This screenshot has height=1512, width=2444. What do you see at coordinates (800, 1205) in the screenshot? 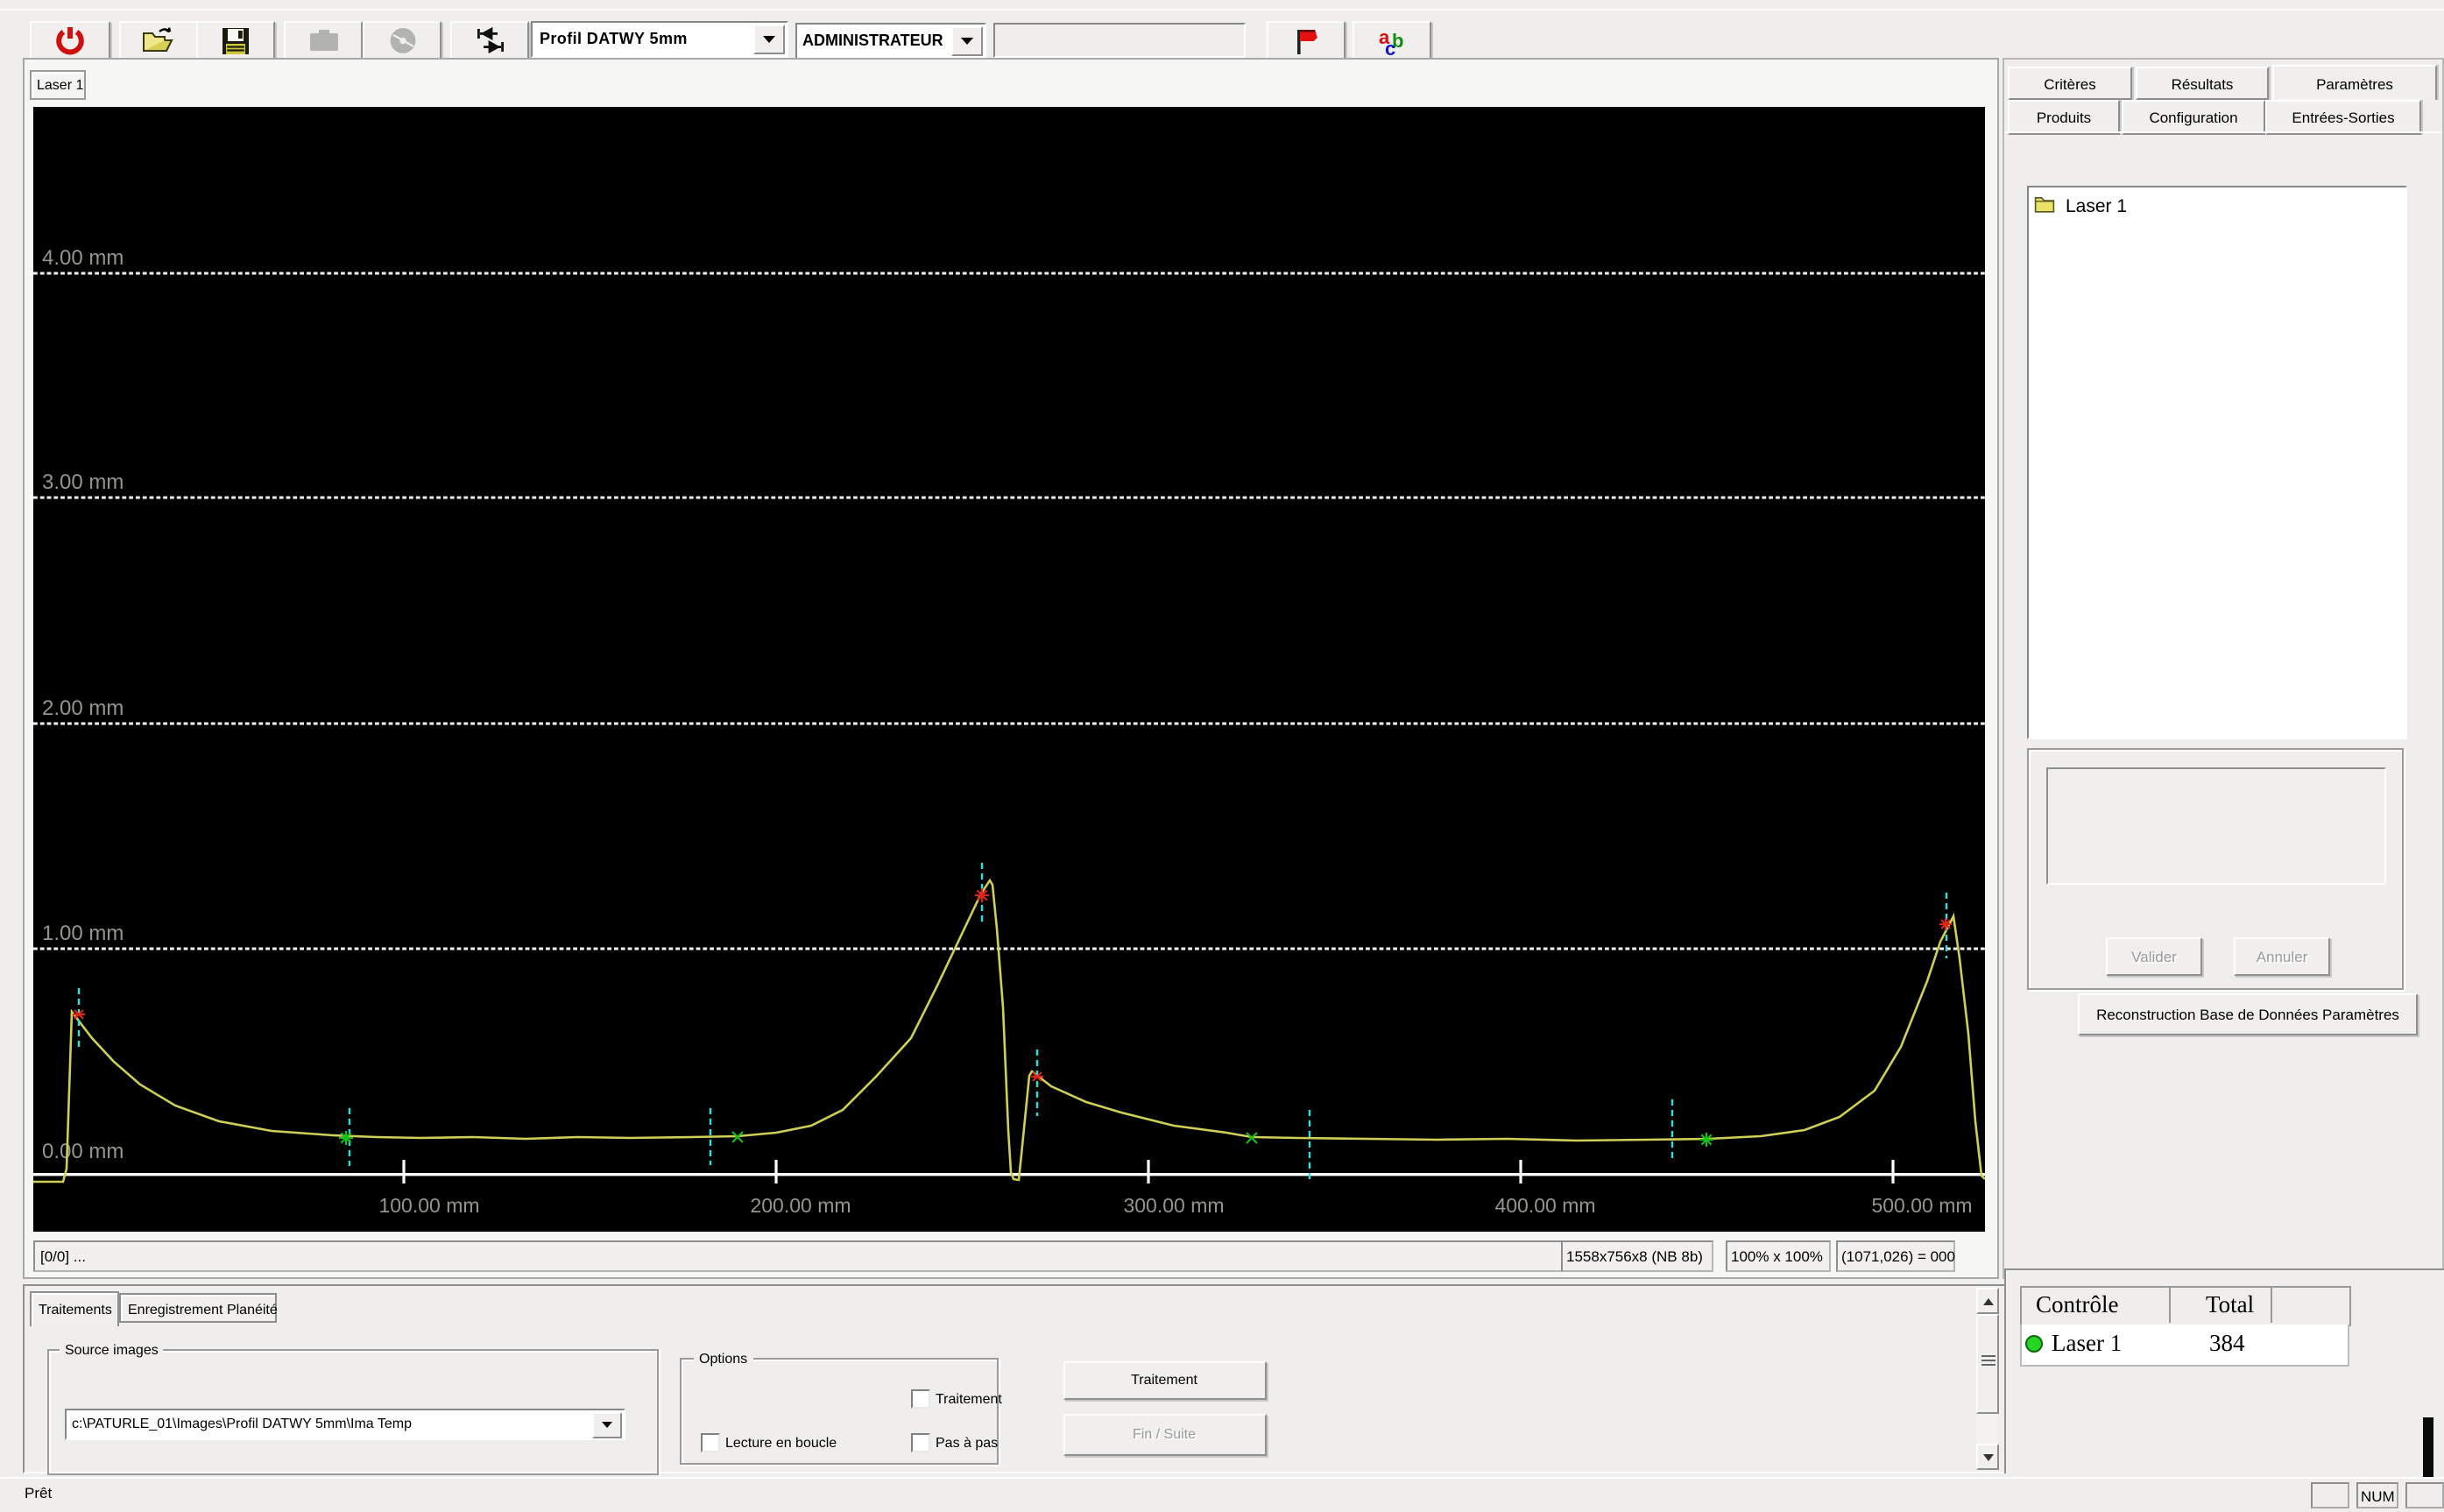
I see `svg-text: 200.00 mm` at bounding box center [800, 1205].